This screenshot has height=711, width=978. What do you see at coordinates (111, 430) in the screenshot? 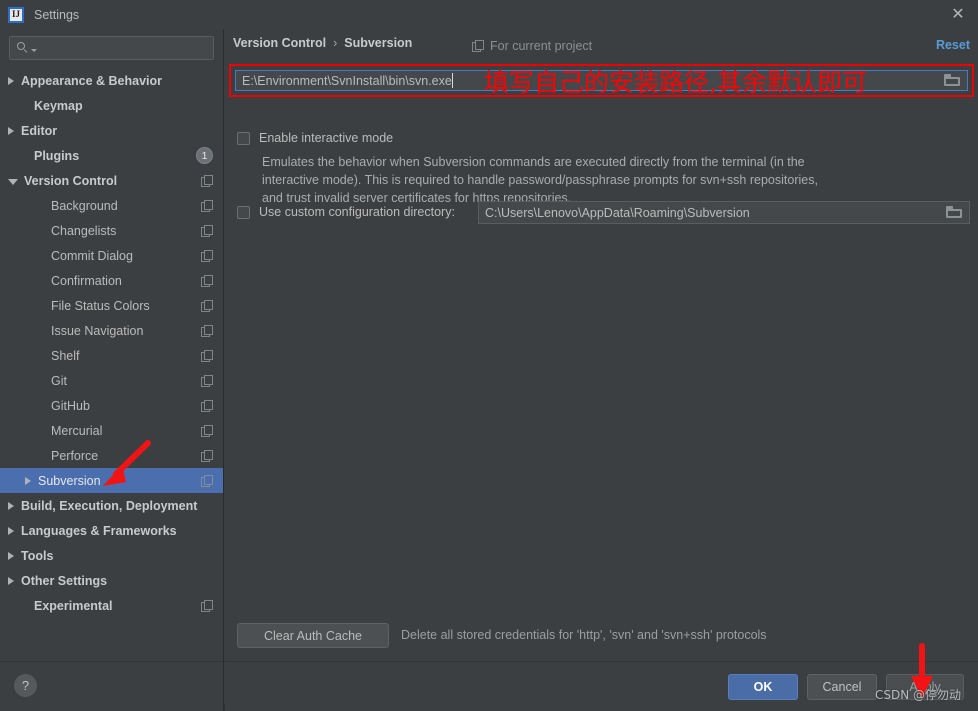
I see `sidebar-item-mercurial: Mercurial` at bounding box center [111, 430].